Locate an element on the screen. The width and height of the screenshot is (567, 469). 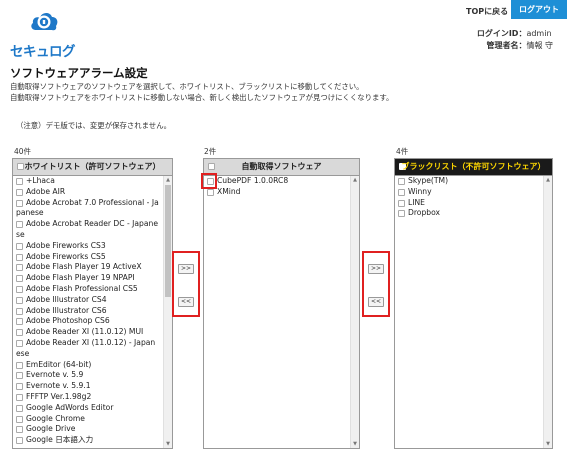
move-from-blacklist-button: << is located at coordinates (376, 302).